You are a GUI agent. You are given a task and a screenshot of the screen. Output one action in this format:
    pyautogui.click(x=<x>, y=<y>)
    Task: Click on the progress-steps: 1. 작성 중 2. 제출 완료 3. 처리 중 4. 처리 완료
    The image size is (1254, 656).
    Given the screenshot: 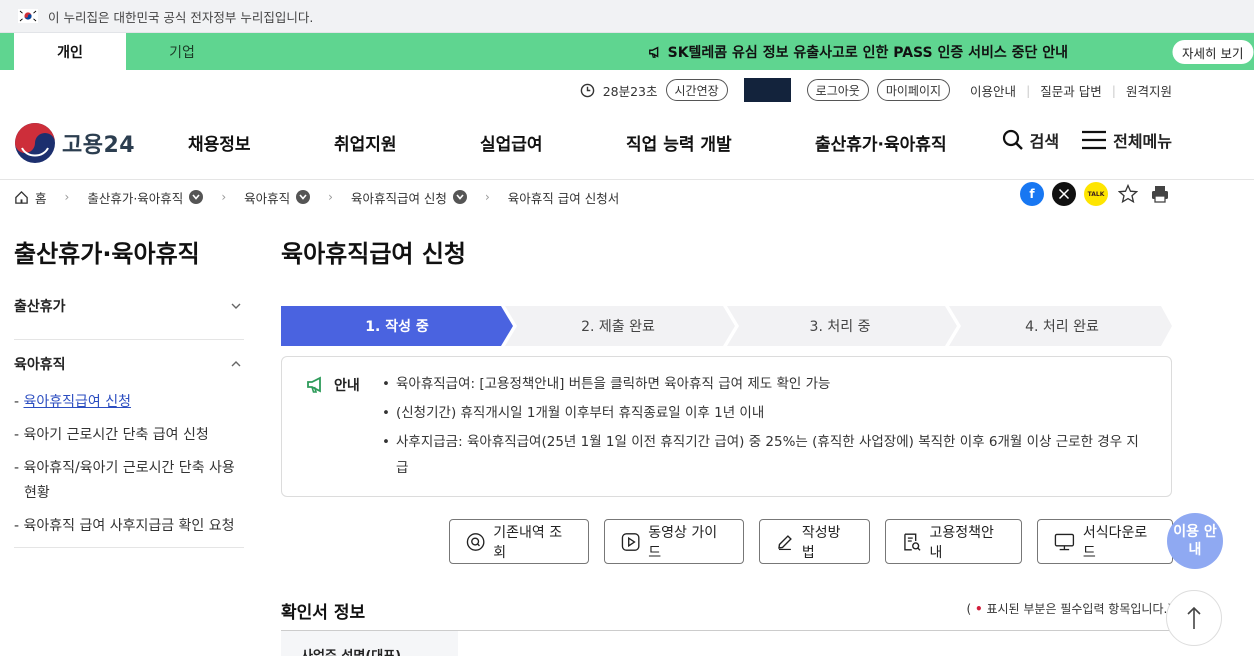 What is the action you would take?
    pyautogui.click(x=726, y=326)
    